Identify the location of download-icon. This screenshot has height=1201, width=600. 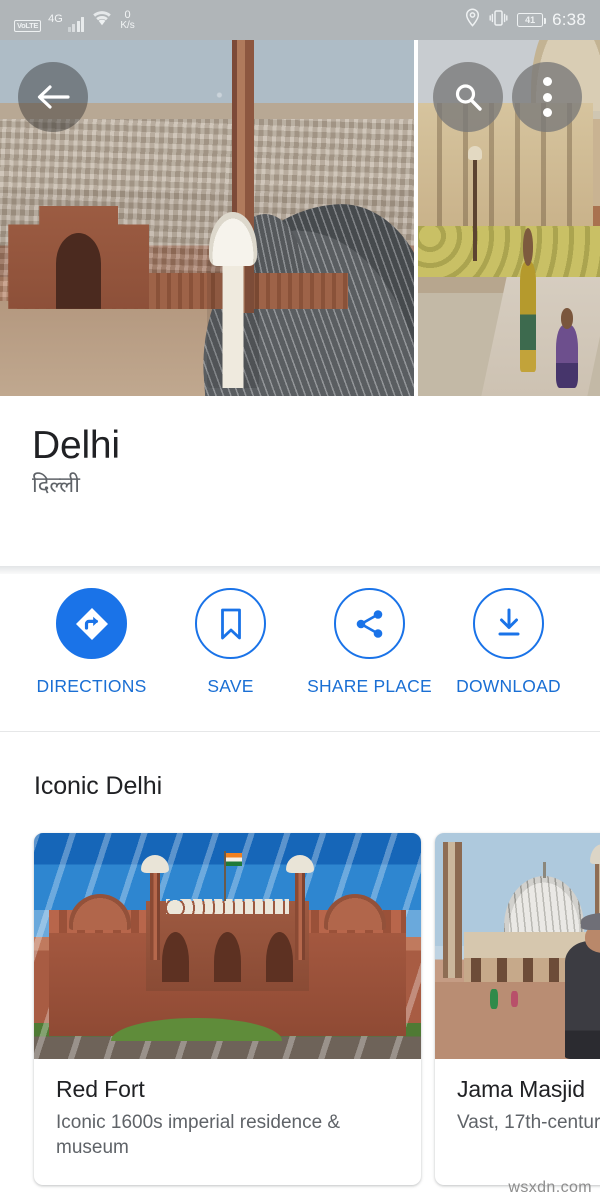
(508, 621).